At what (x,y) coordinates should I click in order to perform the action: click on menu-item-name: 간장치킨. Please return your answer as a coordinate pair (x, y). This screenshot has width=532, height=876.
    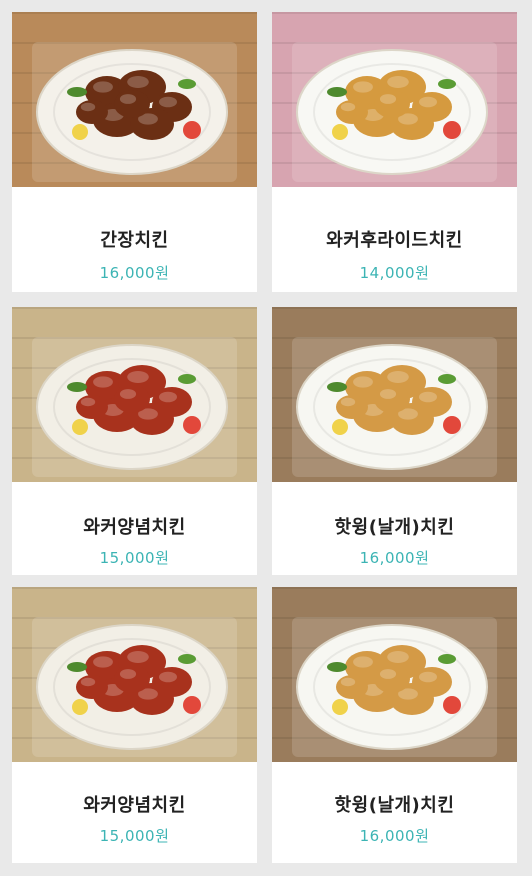
    Looking at the image, I should click on (134, 240).